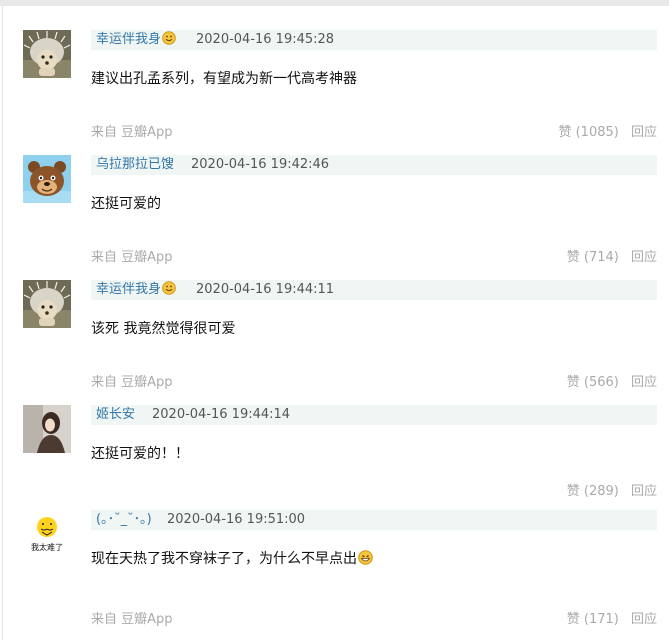 The width and height of the screenshot is (669, 640). What do you see at coordinates (115, 415) in the screenshot?
I see `username-link: 姬长安` at bounding box center [115, 415].